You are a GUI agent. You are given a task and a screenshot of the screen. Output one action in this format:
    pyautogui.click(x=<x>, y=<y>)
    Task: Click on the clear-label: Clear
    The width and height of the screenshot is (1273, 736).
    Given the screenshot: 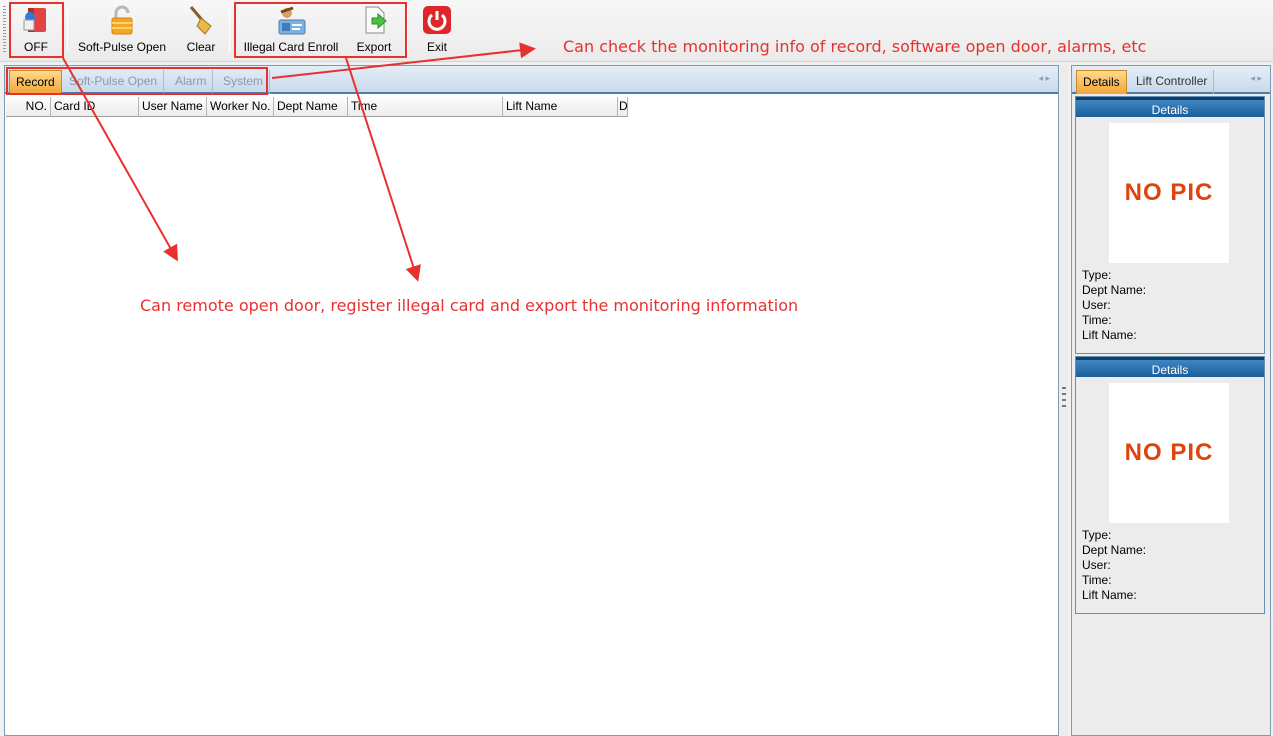 What is the action you would take?
    pyautogui.click(x=201, y=47)
    